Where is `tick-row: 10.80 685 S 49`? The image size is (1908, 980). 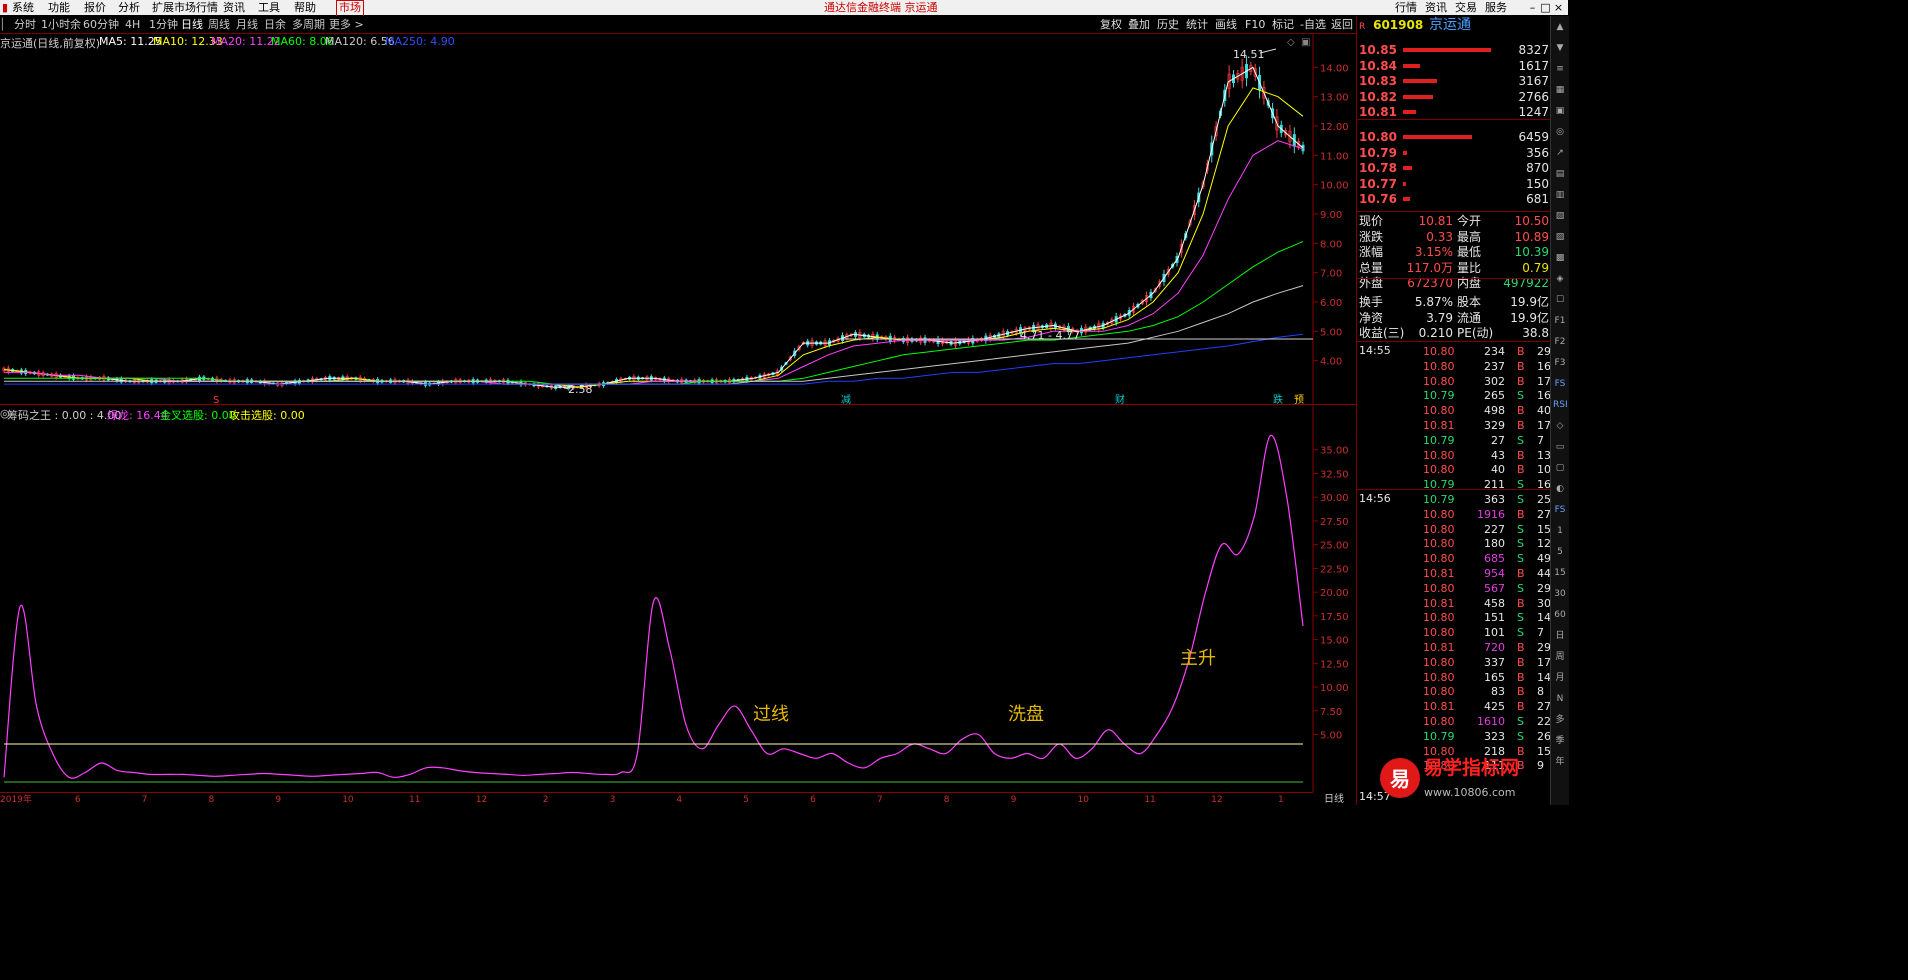 tick-row: 10.80 685 S 49 is located at coordinates (1455, 558).